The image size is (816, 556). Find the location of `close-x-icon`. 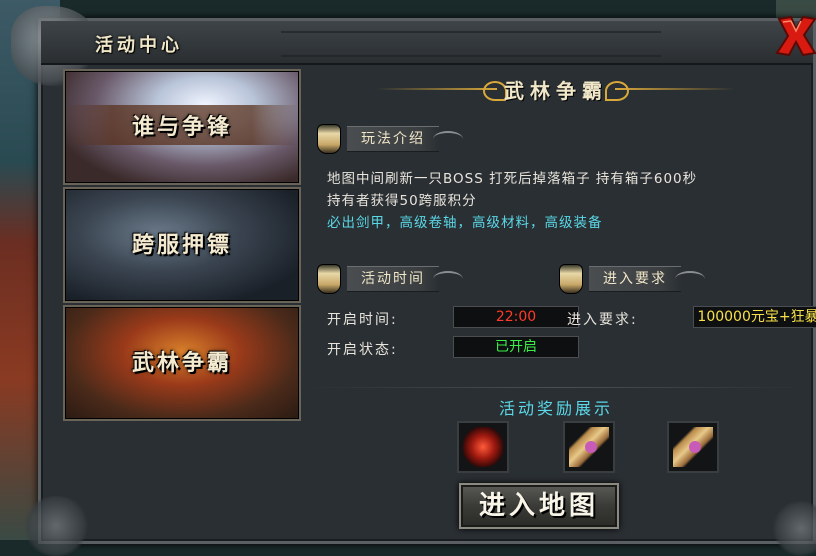

close-x-icon is located at coordinates (795, 36).